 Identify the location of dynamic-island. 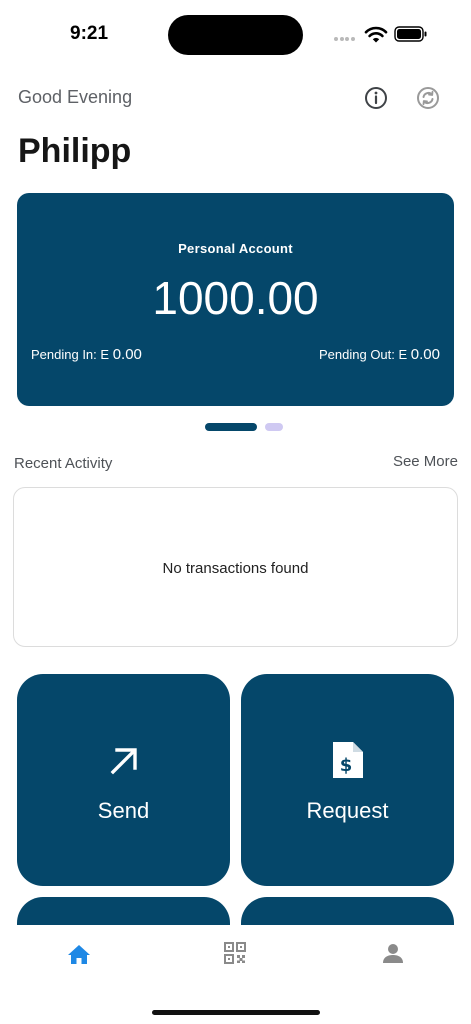
(235, 35).